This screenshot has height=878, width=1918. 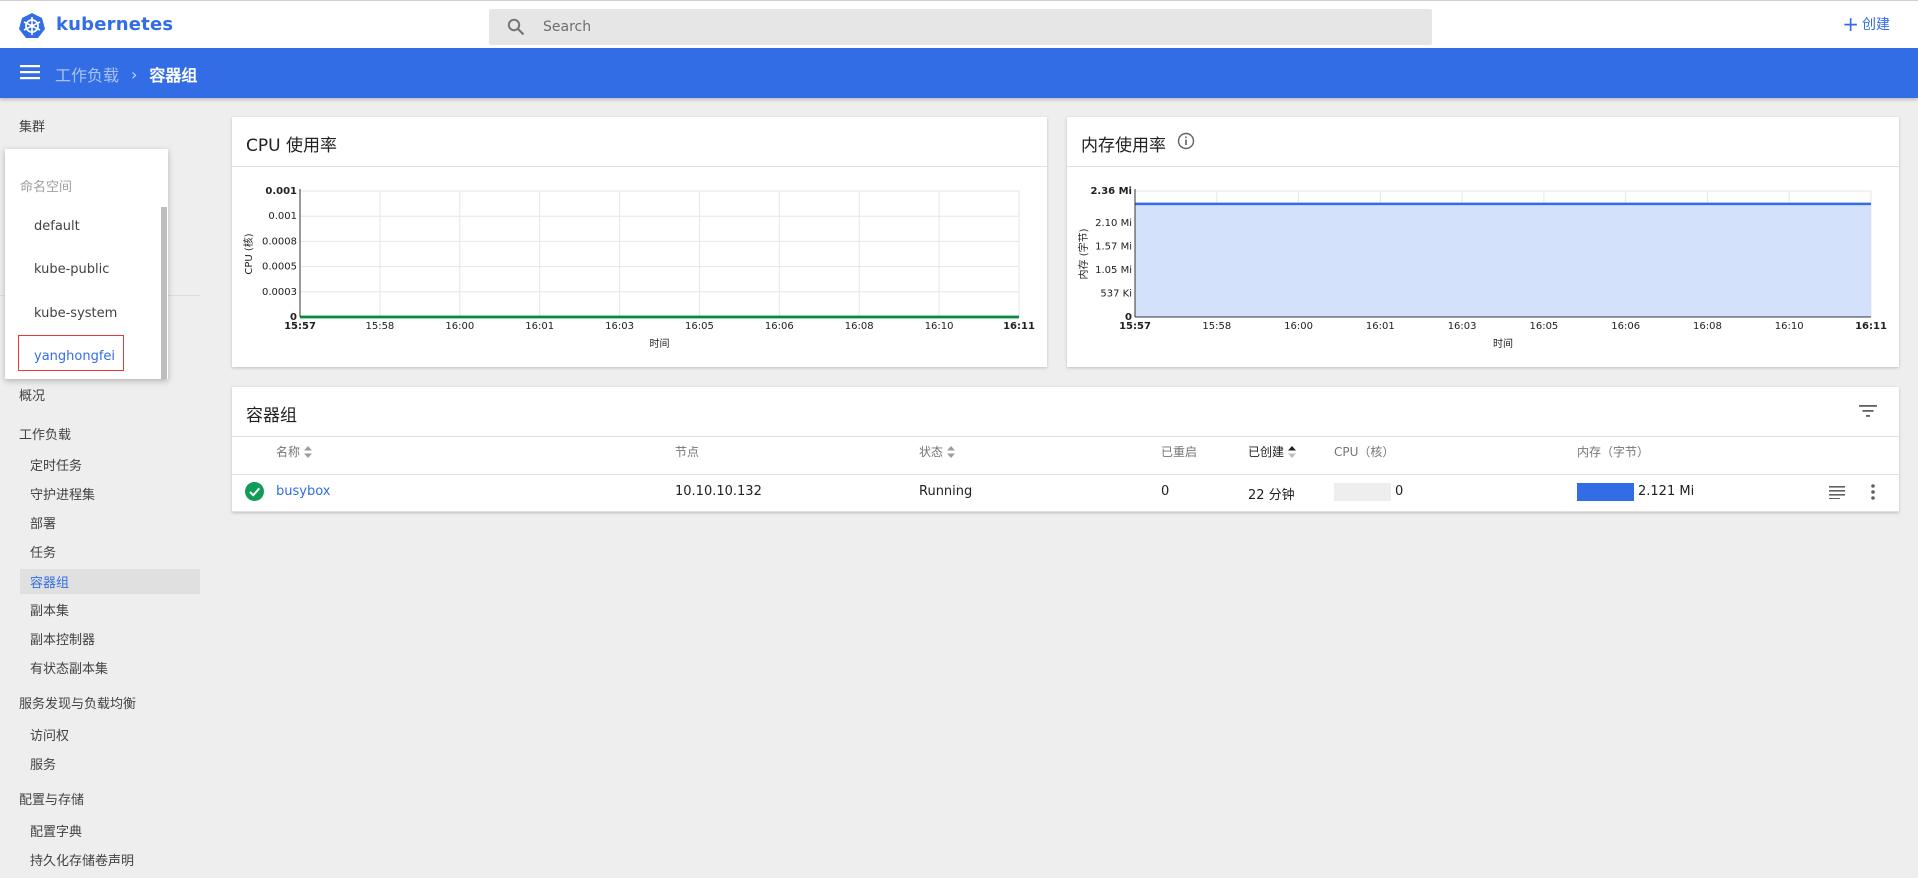 I want to click on y-axis-label: 内存 (字节), so click(x=1083, y=253).